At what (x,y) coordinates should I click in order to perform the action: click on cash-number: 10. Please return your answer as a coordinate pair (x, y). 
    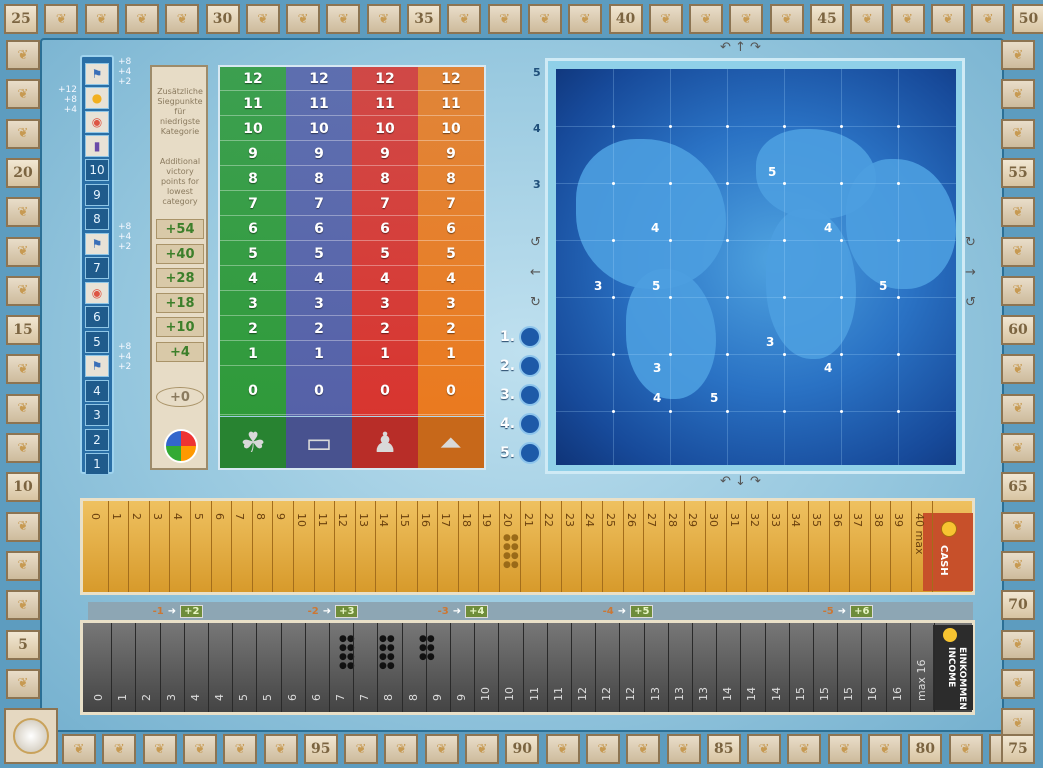
    Looking at the image, I should click on (301, 520).